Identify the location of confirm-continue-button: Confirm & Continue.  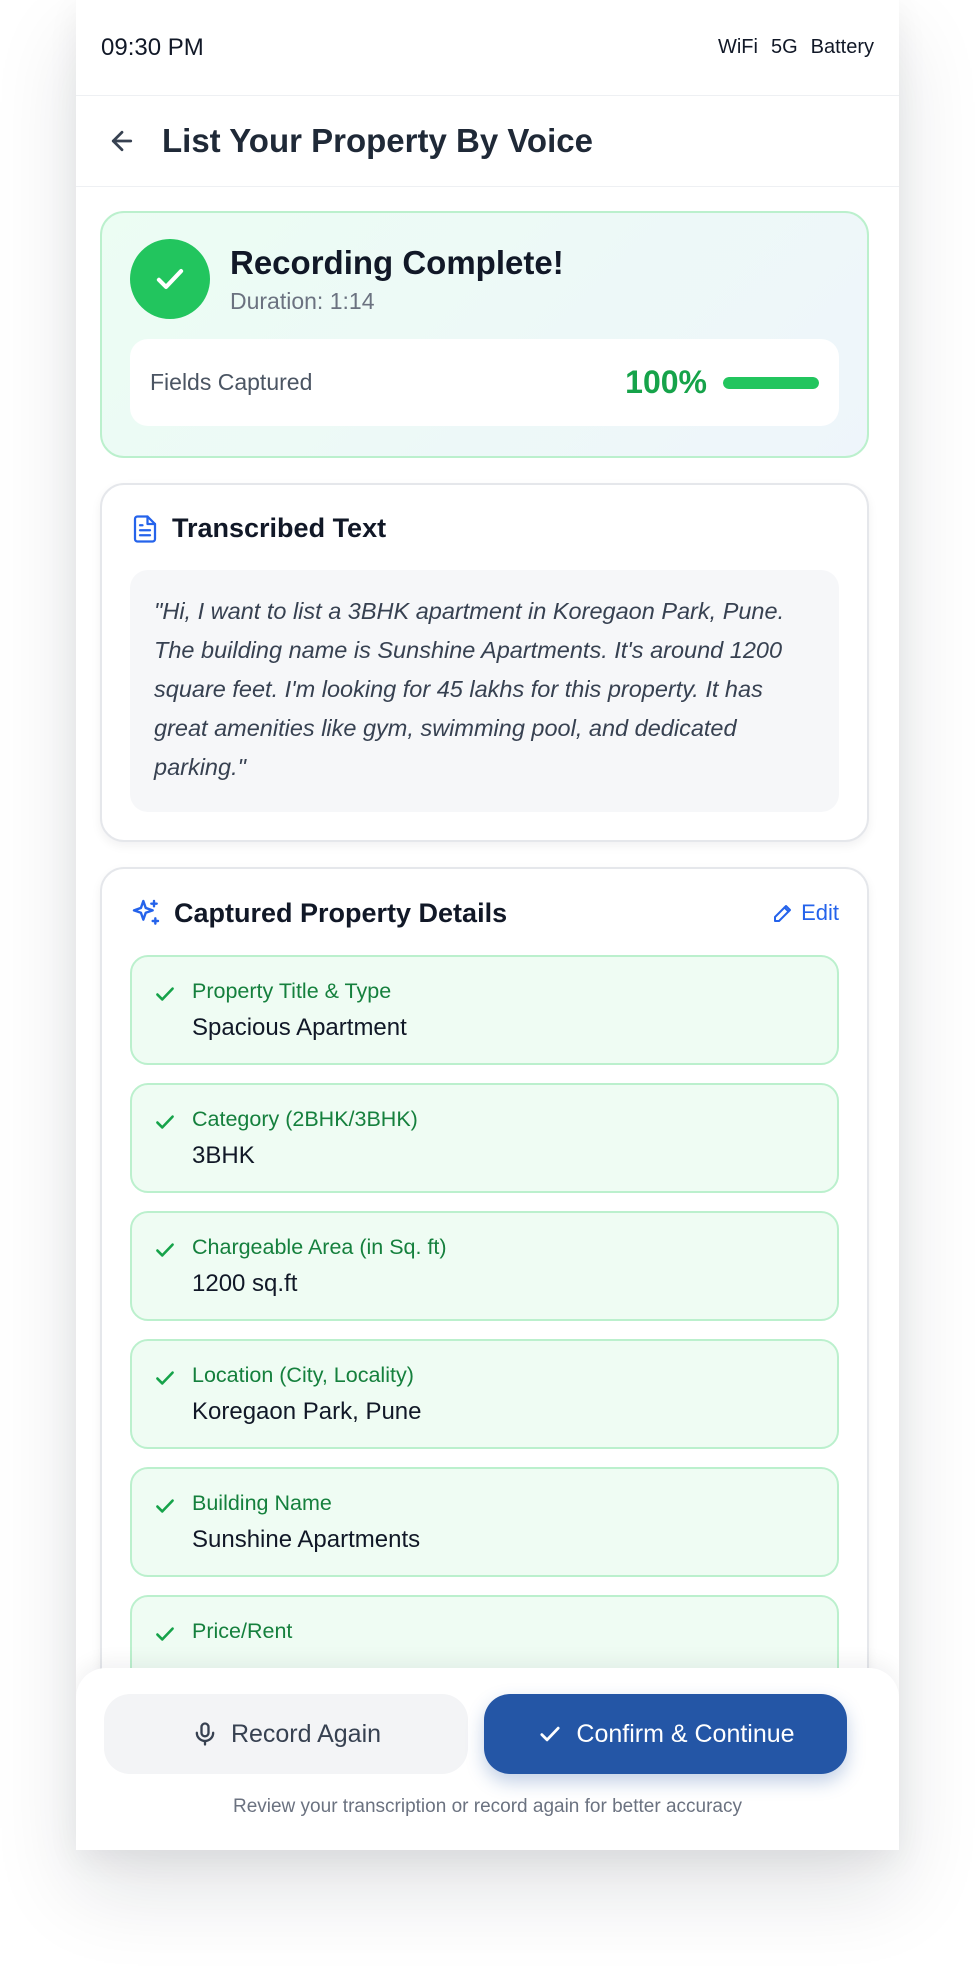
(665, 1734).